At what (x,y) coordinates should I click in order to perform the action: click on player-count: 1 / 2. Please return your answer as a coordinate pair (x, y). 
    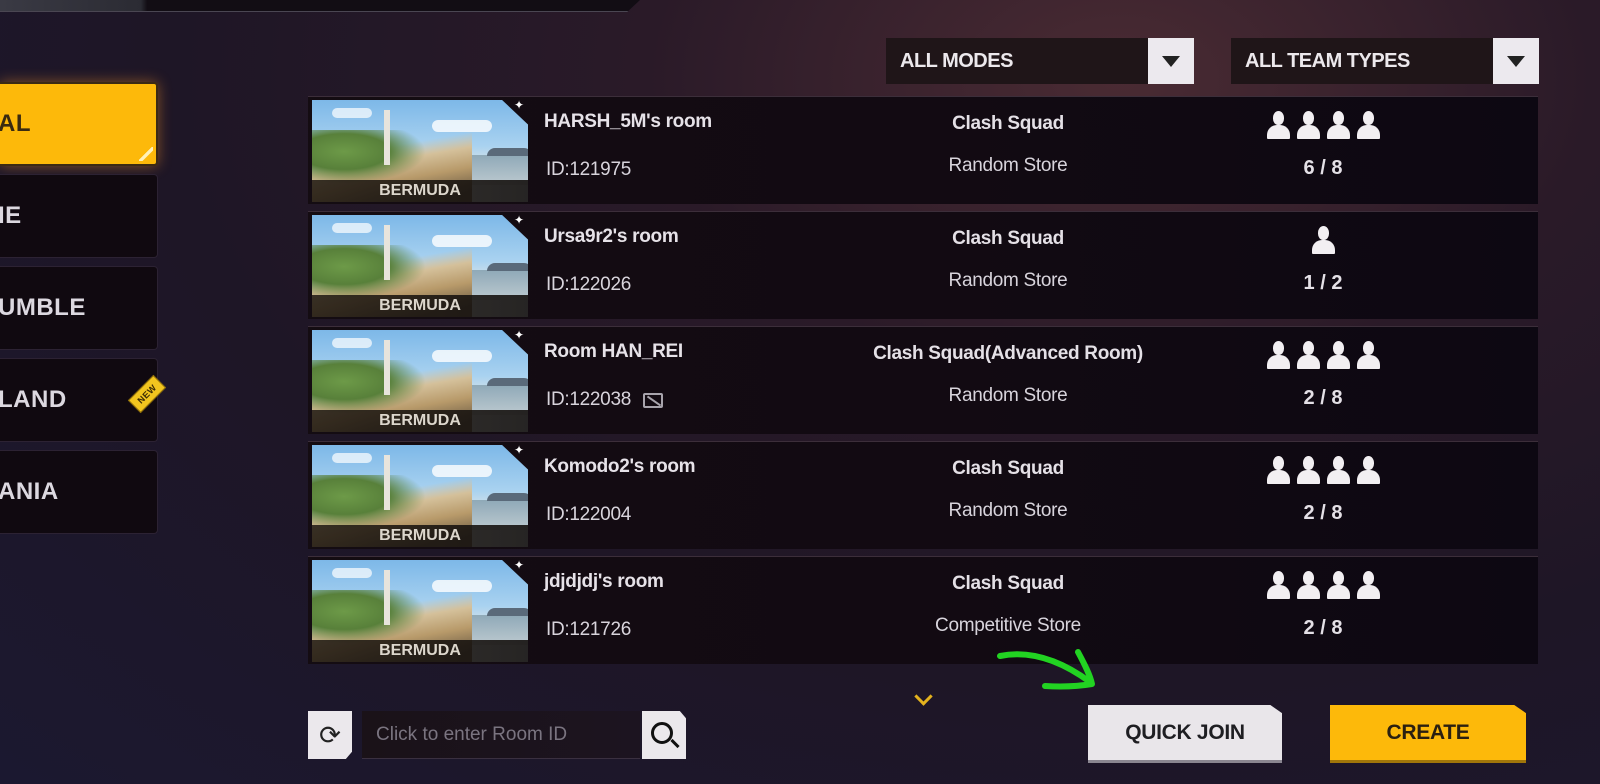
    Looking at the image, I should click on (1323, 283).